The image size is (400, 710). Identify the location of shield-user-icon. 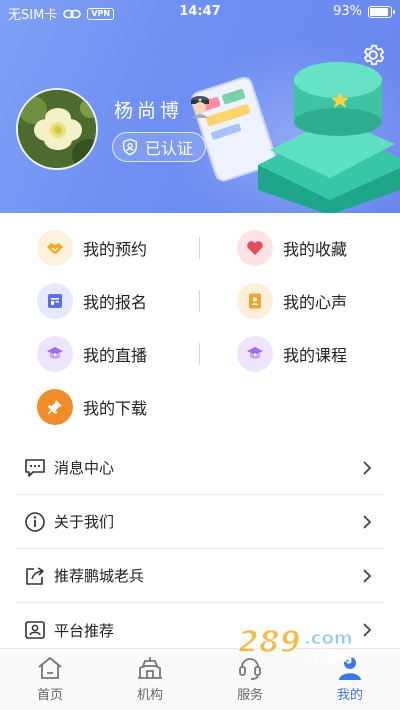
(130, 147).